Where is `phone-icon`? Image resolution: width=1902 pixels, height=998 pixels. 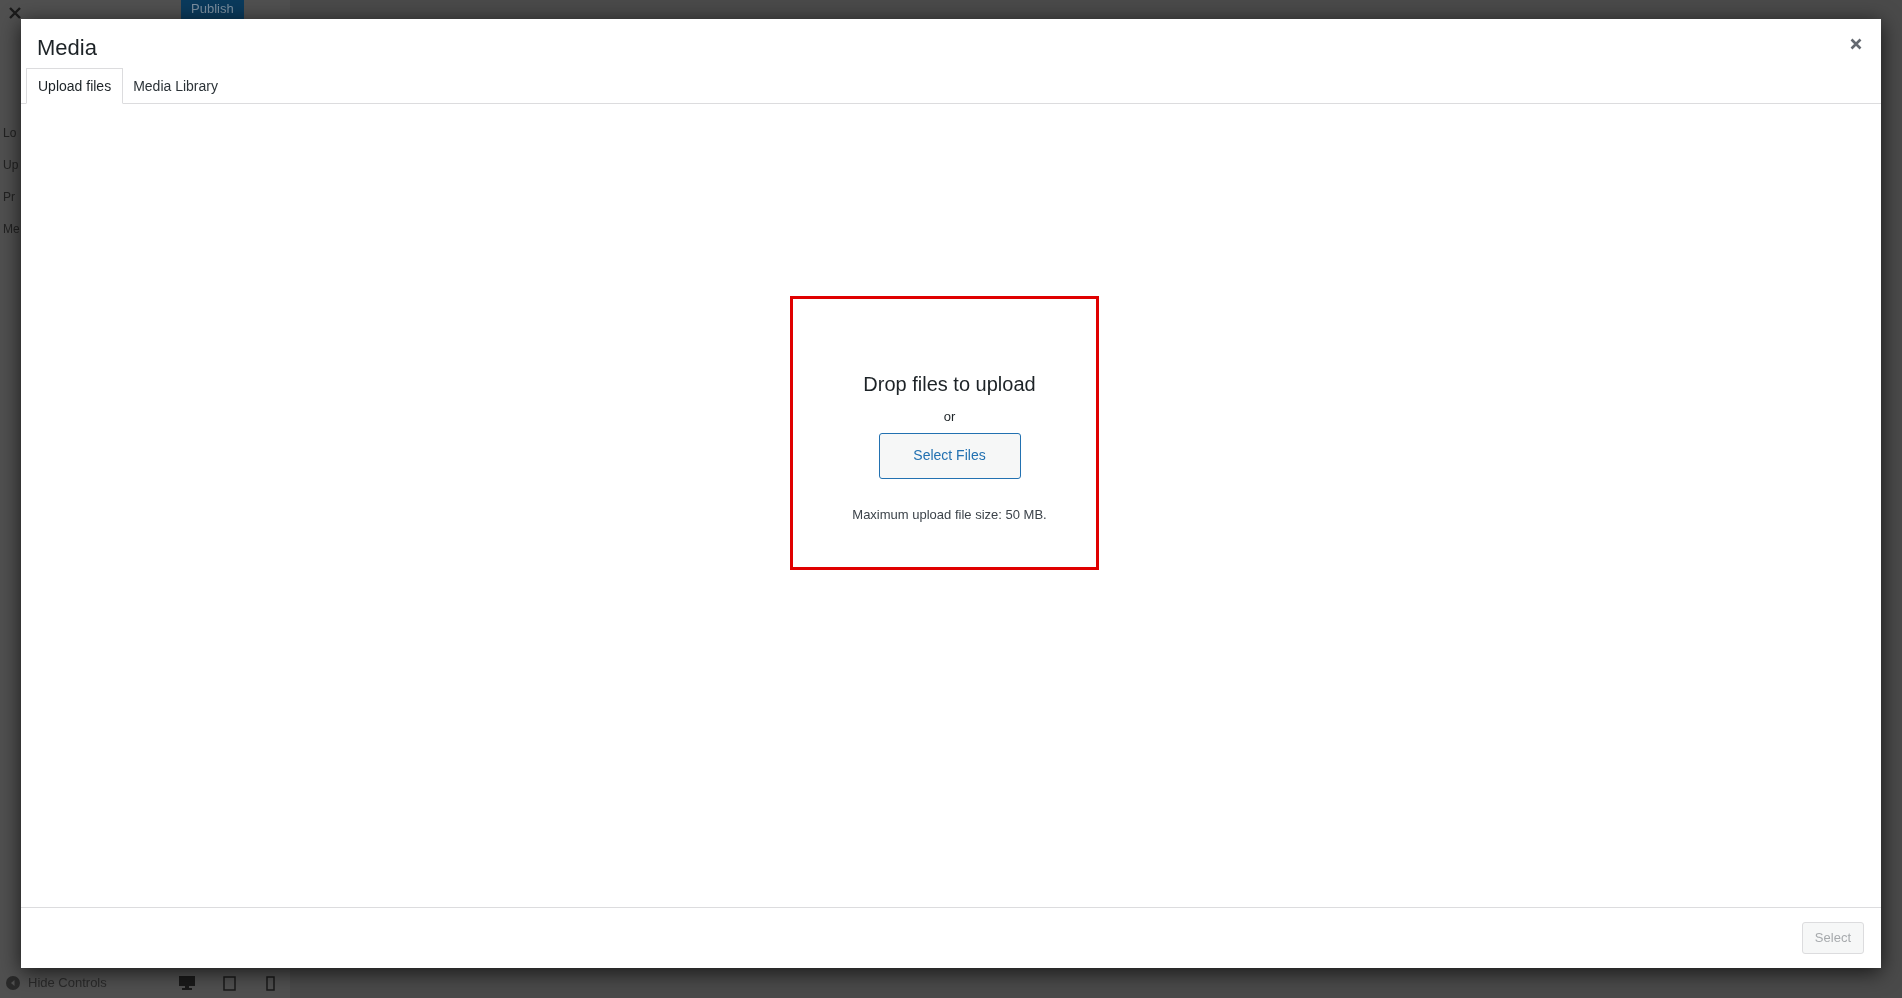 phone-icon is located at coordinates (270, 983).